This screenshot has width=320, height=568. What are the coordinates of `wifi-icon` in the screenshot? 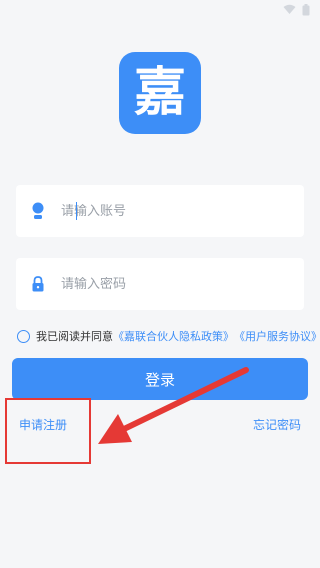 It's located at (289, 9).